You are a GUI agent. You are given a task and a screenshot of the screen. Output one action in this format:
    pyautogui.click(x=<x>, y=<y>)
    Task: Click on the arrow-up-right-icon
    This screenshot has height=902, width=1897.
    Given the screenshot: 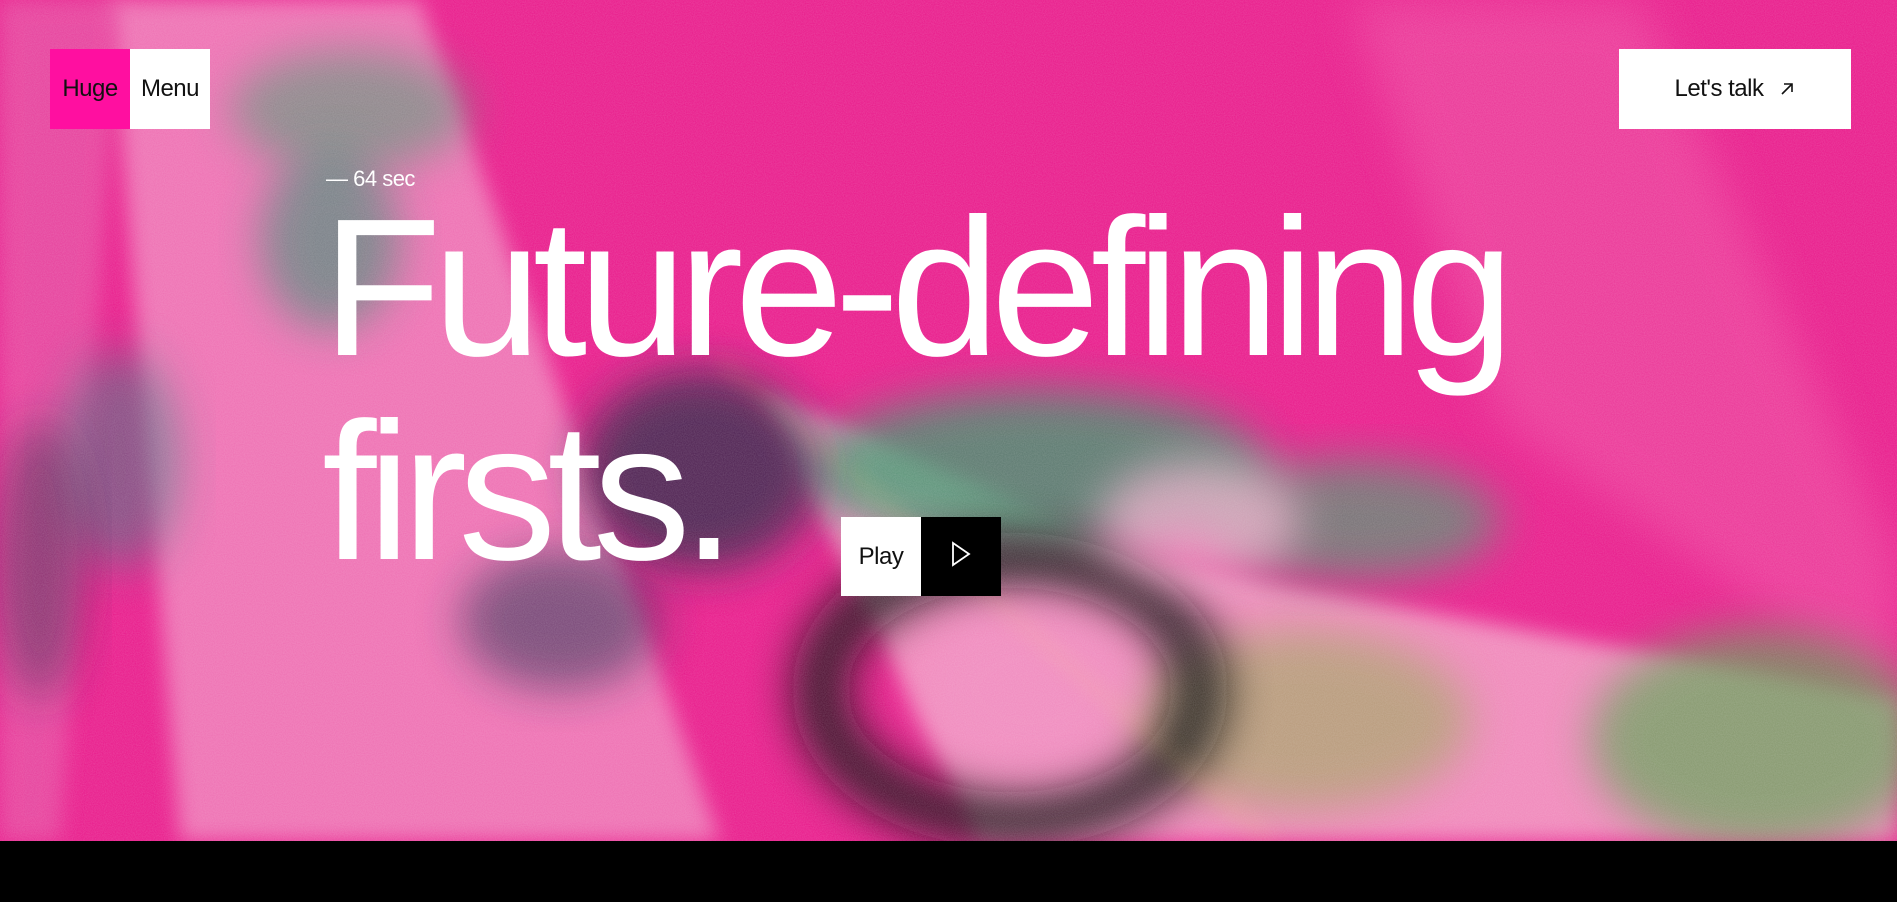 What is the action you would take?
    pyautogui.click(x=1787, y=89)
    